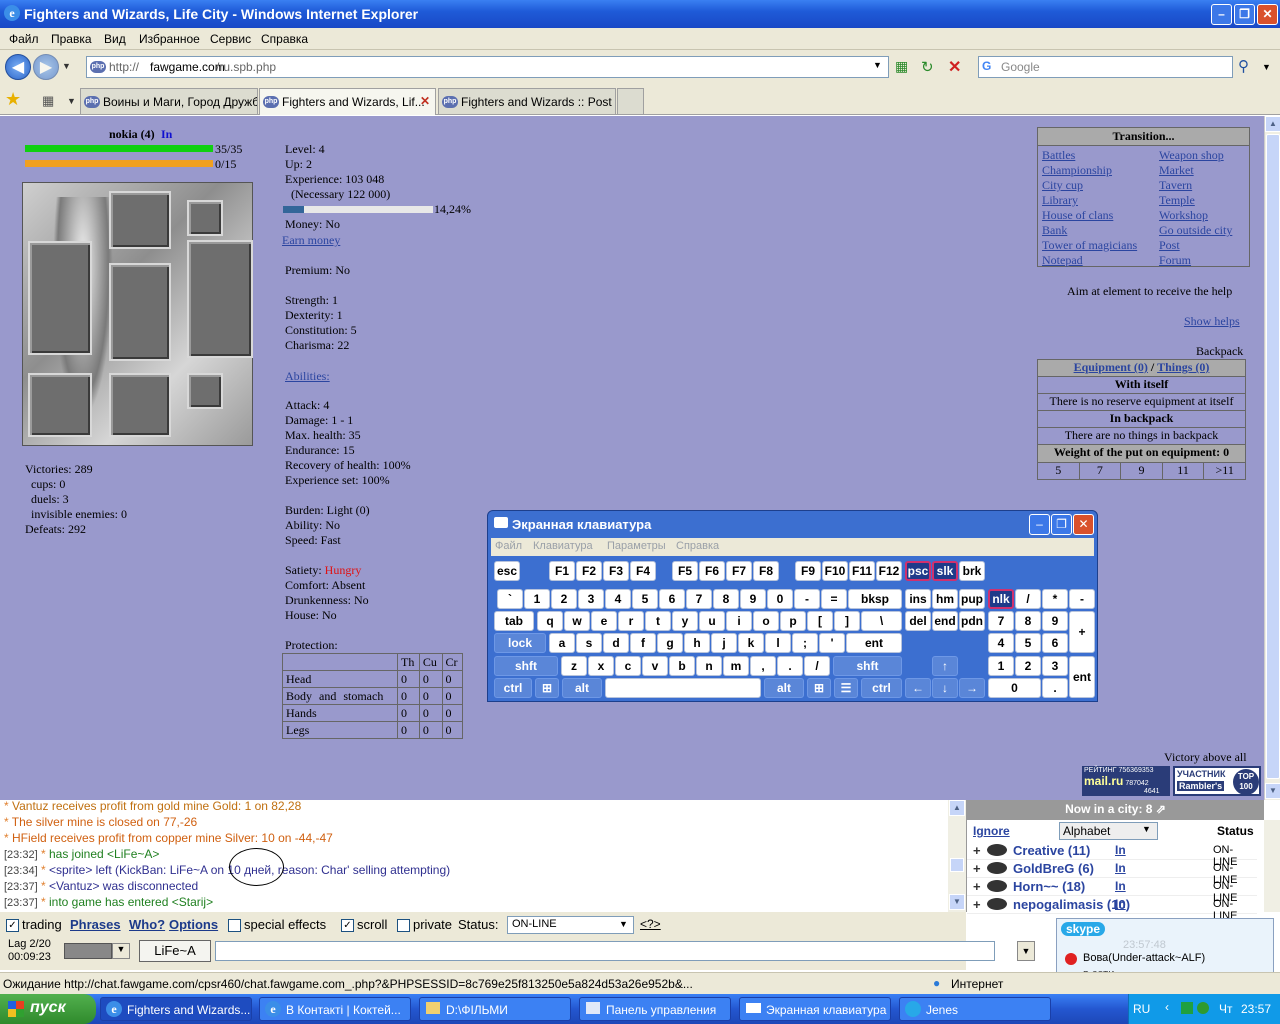 Image resolution: width=1280 pixels, height=1024 pixels. What do you see at coordinates (589, 643) in the screenshot?
I see `key-s: s` at bounding box center [589, 643].